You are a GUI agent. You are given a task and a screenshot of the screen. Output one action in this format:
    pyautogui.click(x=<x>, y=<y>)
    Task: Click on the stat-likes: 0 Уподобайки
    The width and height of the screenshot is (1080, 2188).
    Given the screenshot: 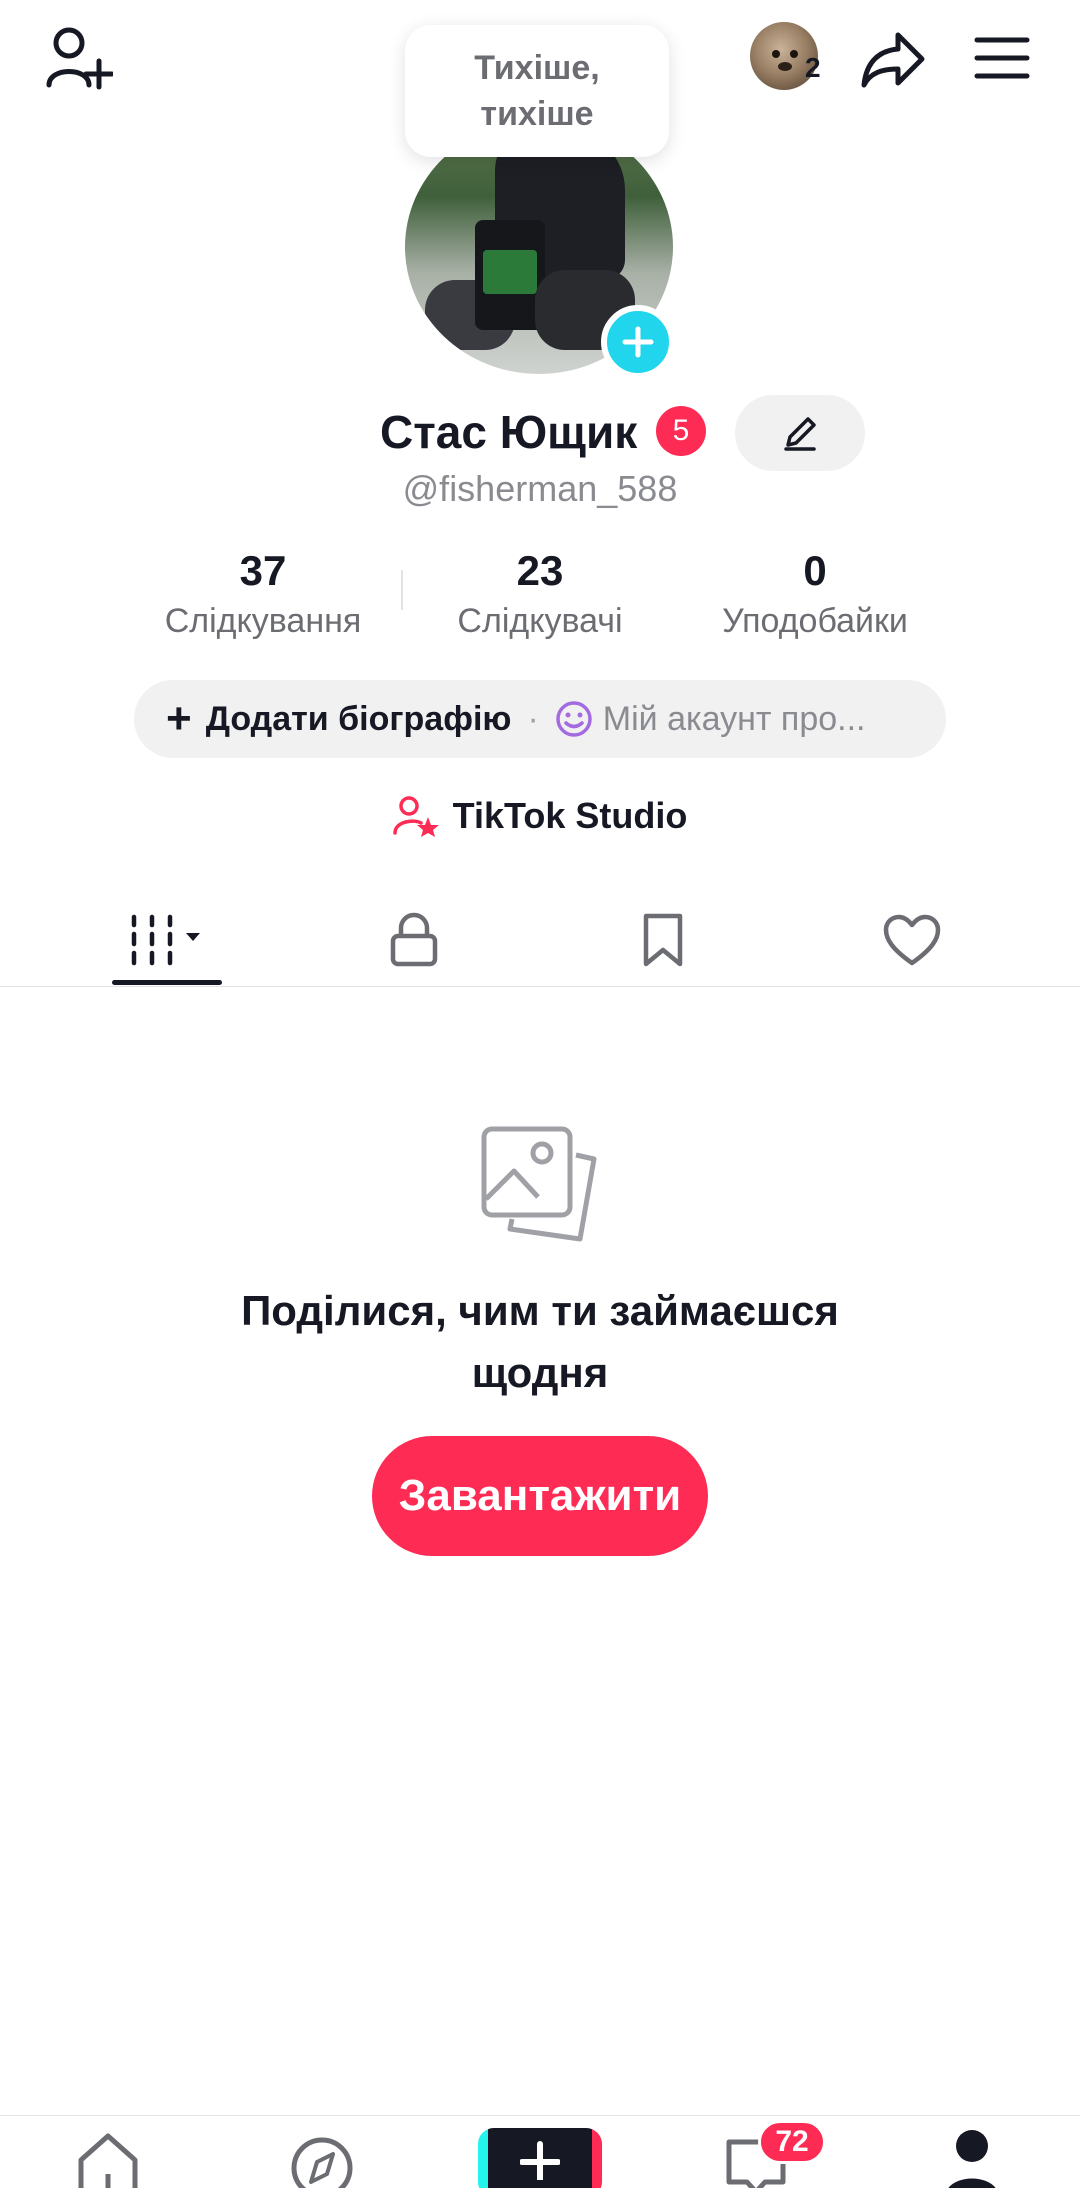 What is the action you would take?
    pyautogui.click(x=815, y=595)
    